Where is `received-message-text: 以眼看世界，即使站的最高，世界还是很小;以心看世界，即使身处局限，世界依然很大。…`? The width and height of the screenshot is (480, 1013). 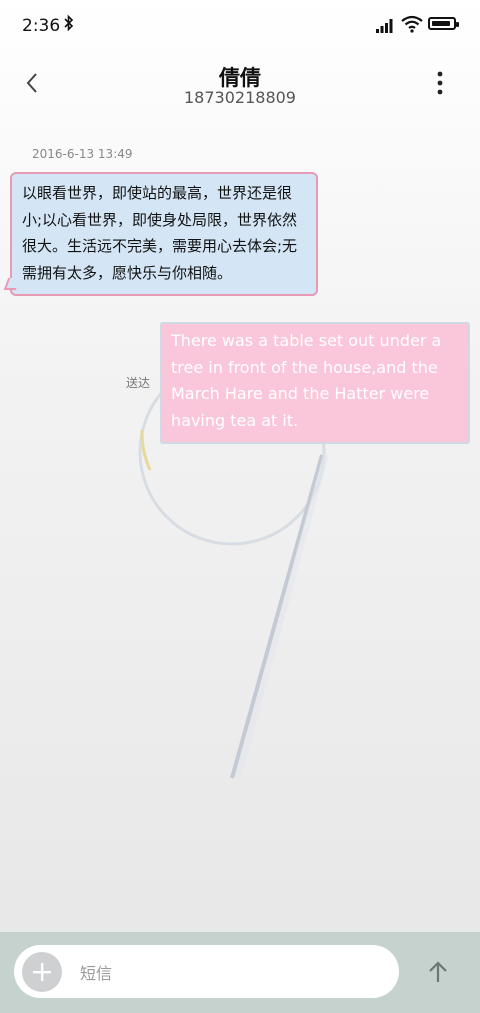
received-message-text: 以眼看世界，即使站的最高，世界还是很小;以心看世界，即使身处局限，世界依然很大。… is located at coordinates (160, 233).